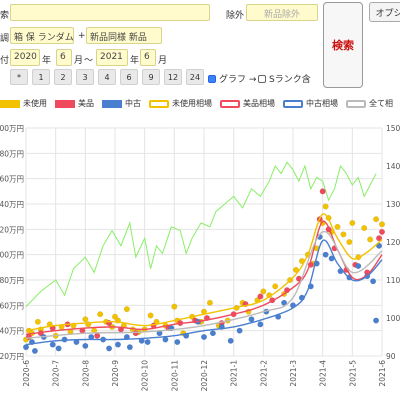  Describe the element at coordinates (369, 103) in the screenshot. I see `legend-item: 全て相` at that location.